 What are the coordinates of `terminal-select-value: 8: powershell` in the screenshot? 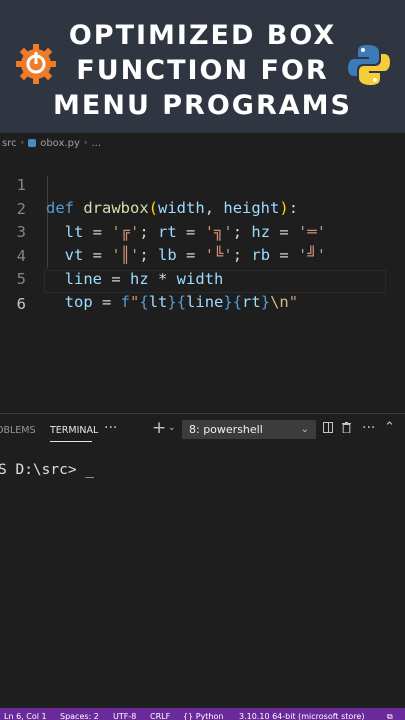 It's located at (226, 429).